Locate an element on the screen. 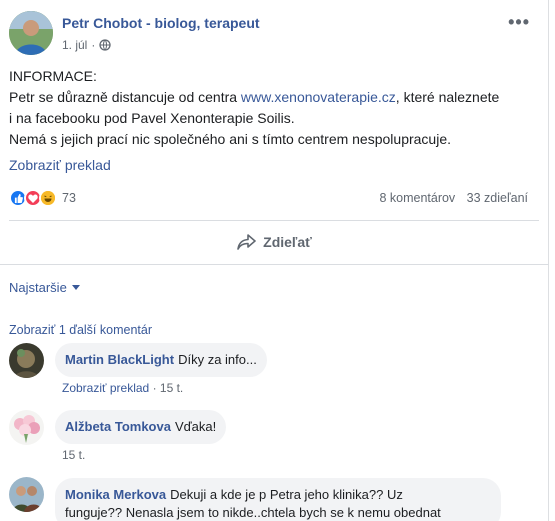 This screenshot has height=521, width=555. comment-sort-dropdown: Najstaršie is located at coordinates (44, 287).